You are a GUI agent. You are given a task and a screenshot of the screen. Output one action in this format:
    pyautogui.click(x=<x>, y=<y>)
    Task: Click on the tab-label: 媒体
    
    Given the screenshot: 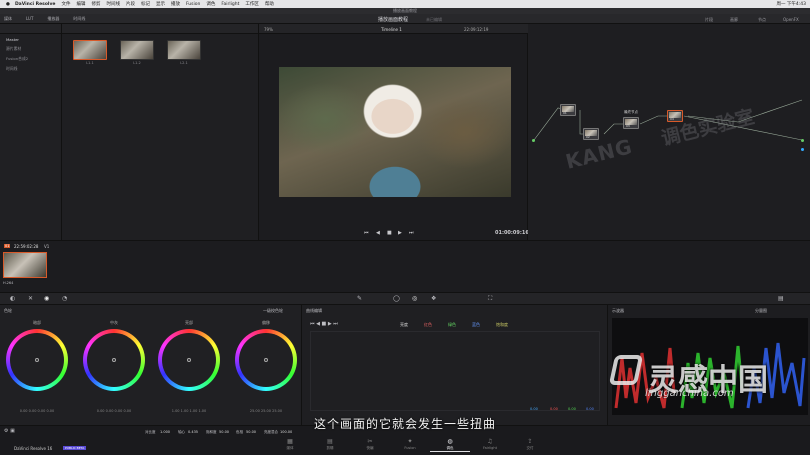 What is the action you would take?
    pyautogui.click(x=290, y=448)
    